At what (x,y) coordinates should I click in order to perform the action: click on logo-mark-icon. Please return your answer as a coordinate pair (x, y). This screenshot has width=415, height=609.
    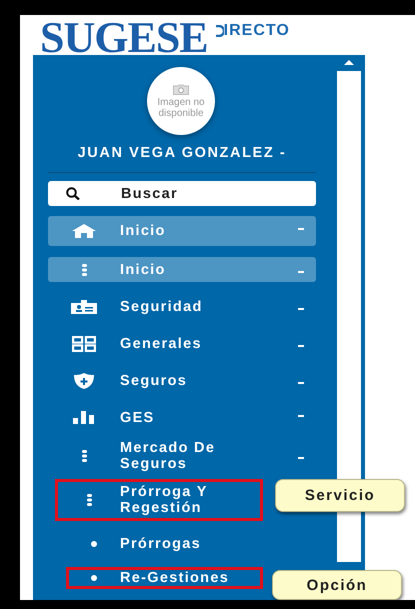
    Looking at the image, I should click on (220, 31).